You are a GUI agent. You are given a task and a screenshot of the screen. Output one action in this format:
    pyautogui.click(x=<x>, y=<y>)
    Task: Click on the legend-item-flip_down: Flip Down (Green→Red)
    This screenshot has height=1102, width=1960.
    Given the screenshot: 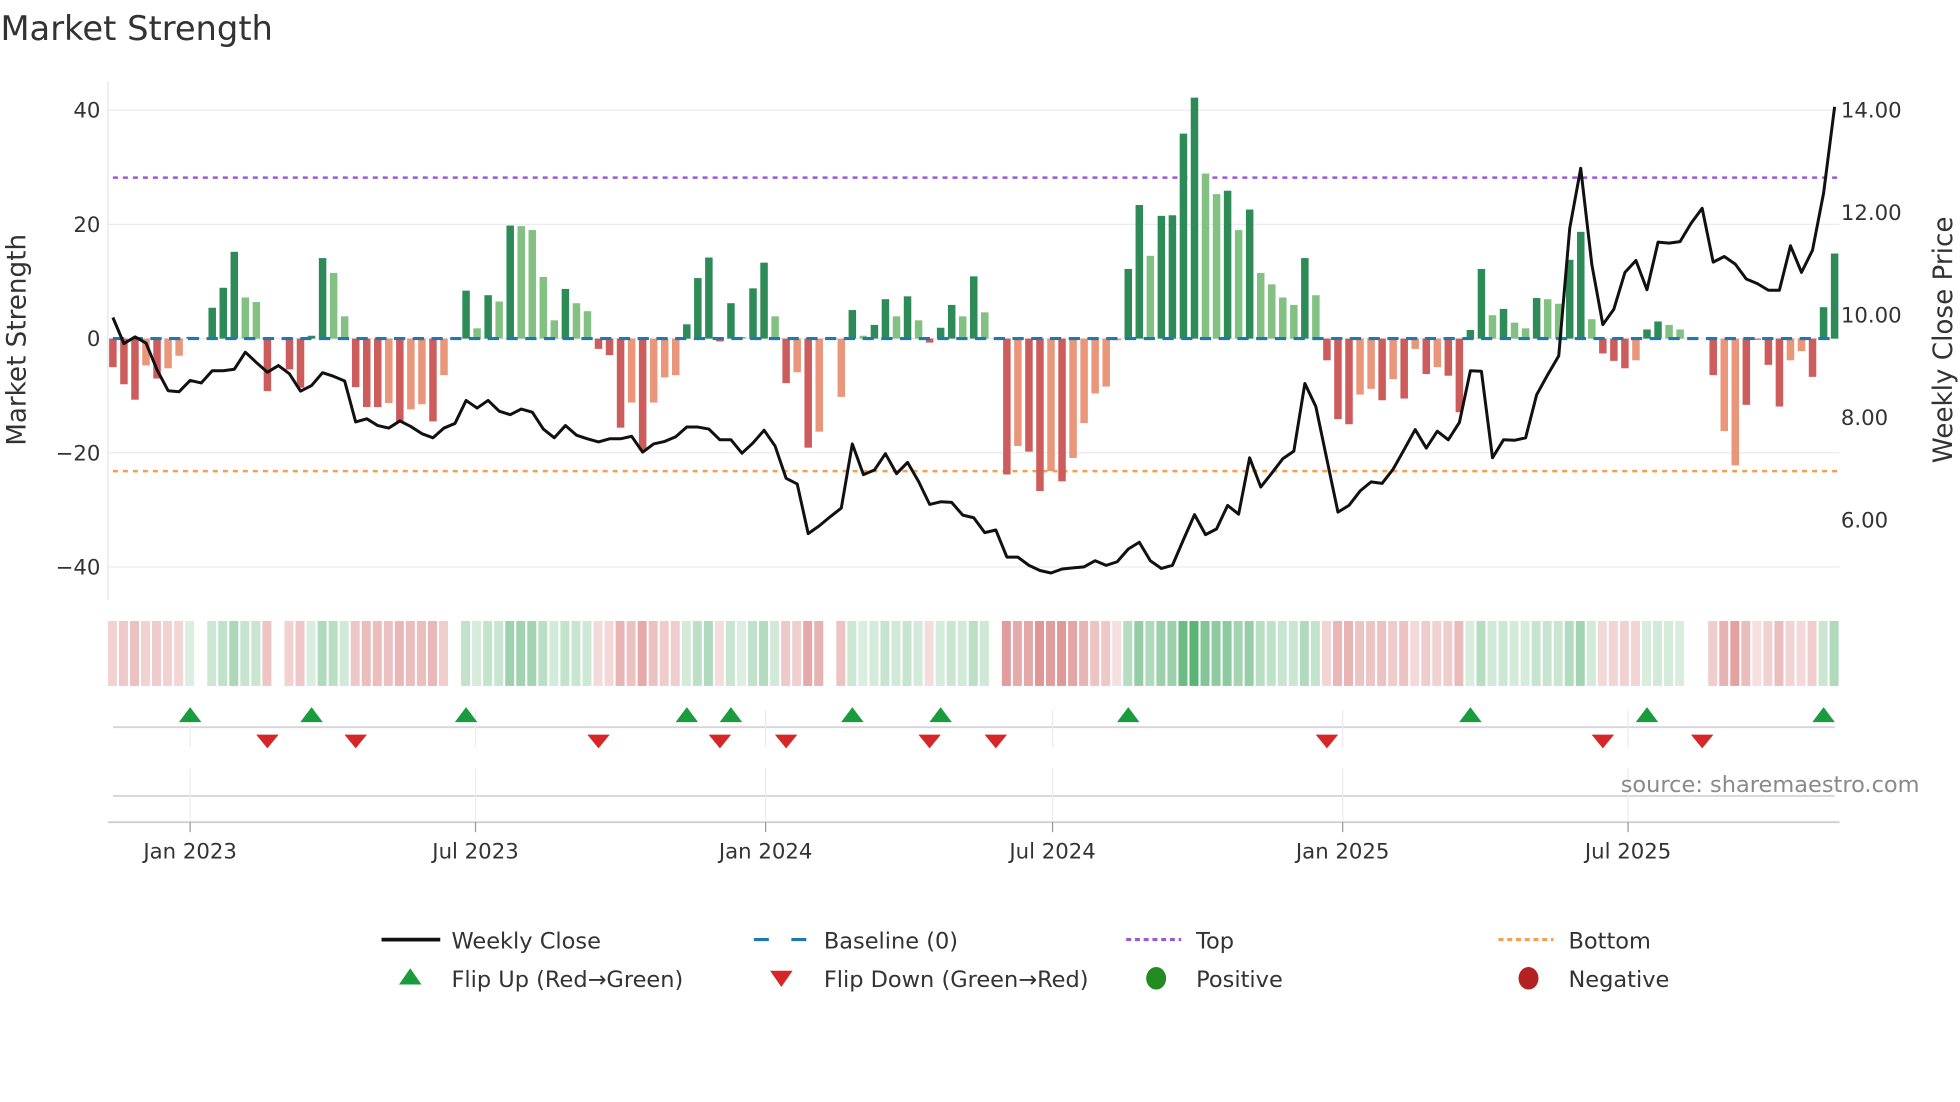 What is the action you would take?
    pyautogui.click(x=929, y=980)
    